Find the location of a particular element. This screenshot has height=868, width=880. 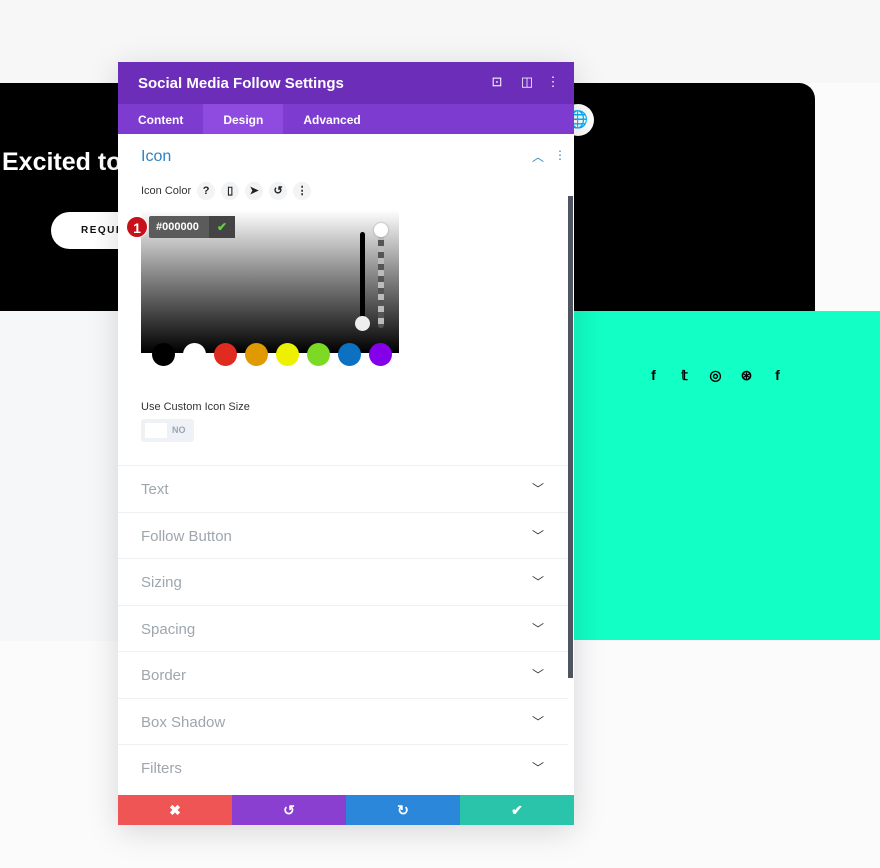

redo-icon: ↻ is located at coordinates (403, 810).